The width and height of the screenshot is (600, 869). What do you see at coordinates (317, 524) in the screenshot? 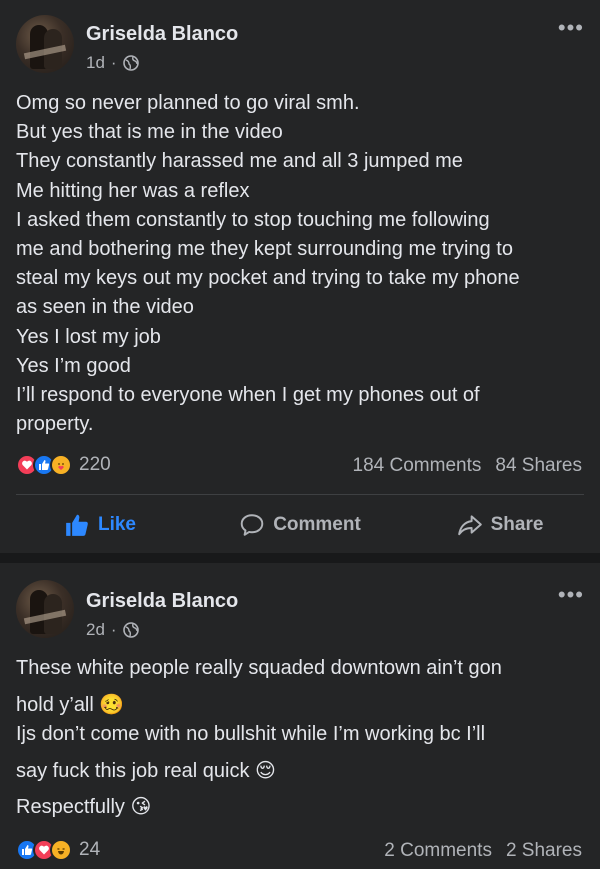
I see `comment-label: Comment` at bounding box center [317, 524].